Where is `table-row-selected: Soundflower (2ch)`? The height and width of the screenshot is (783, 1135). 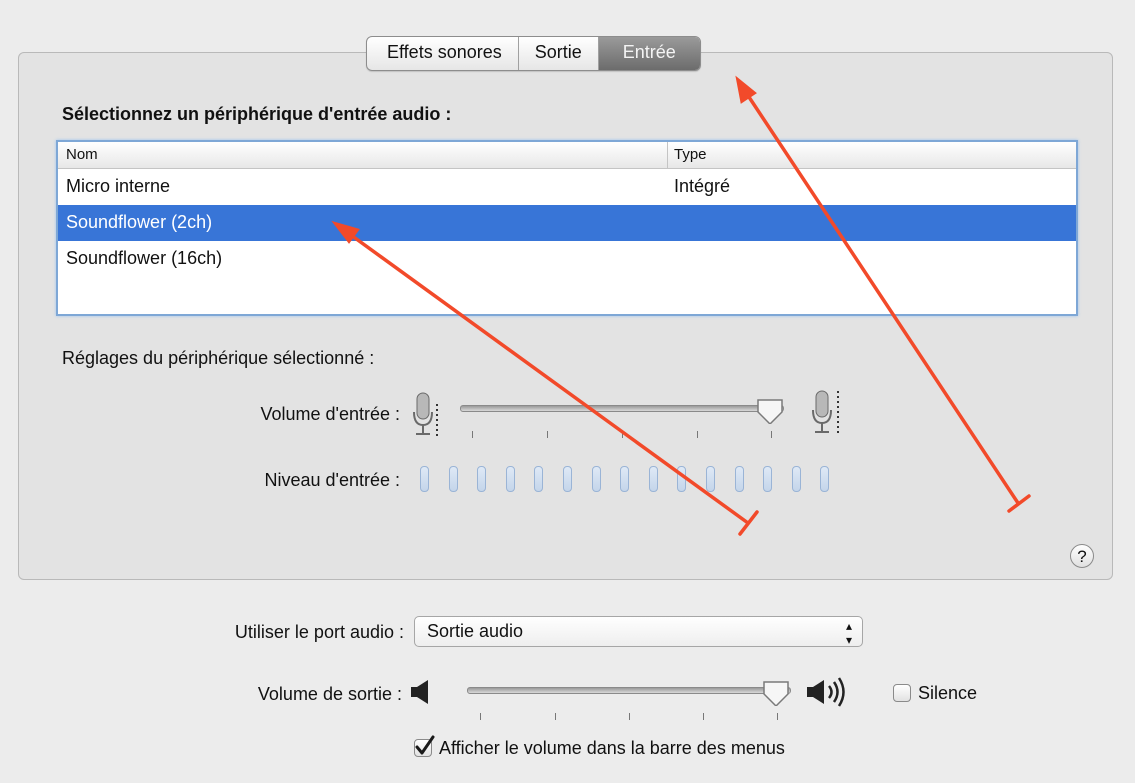 table-row-selected: Soundflower (2ch) is located at coordinates (567, 223).